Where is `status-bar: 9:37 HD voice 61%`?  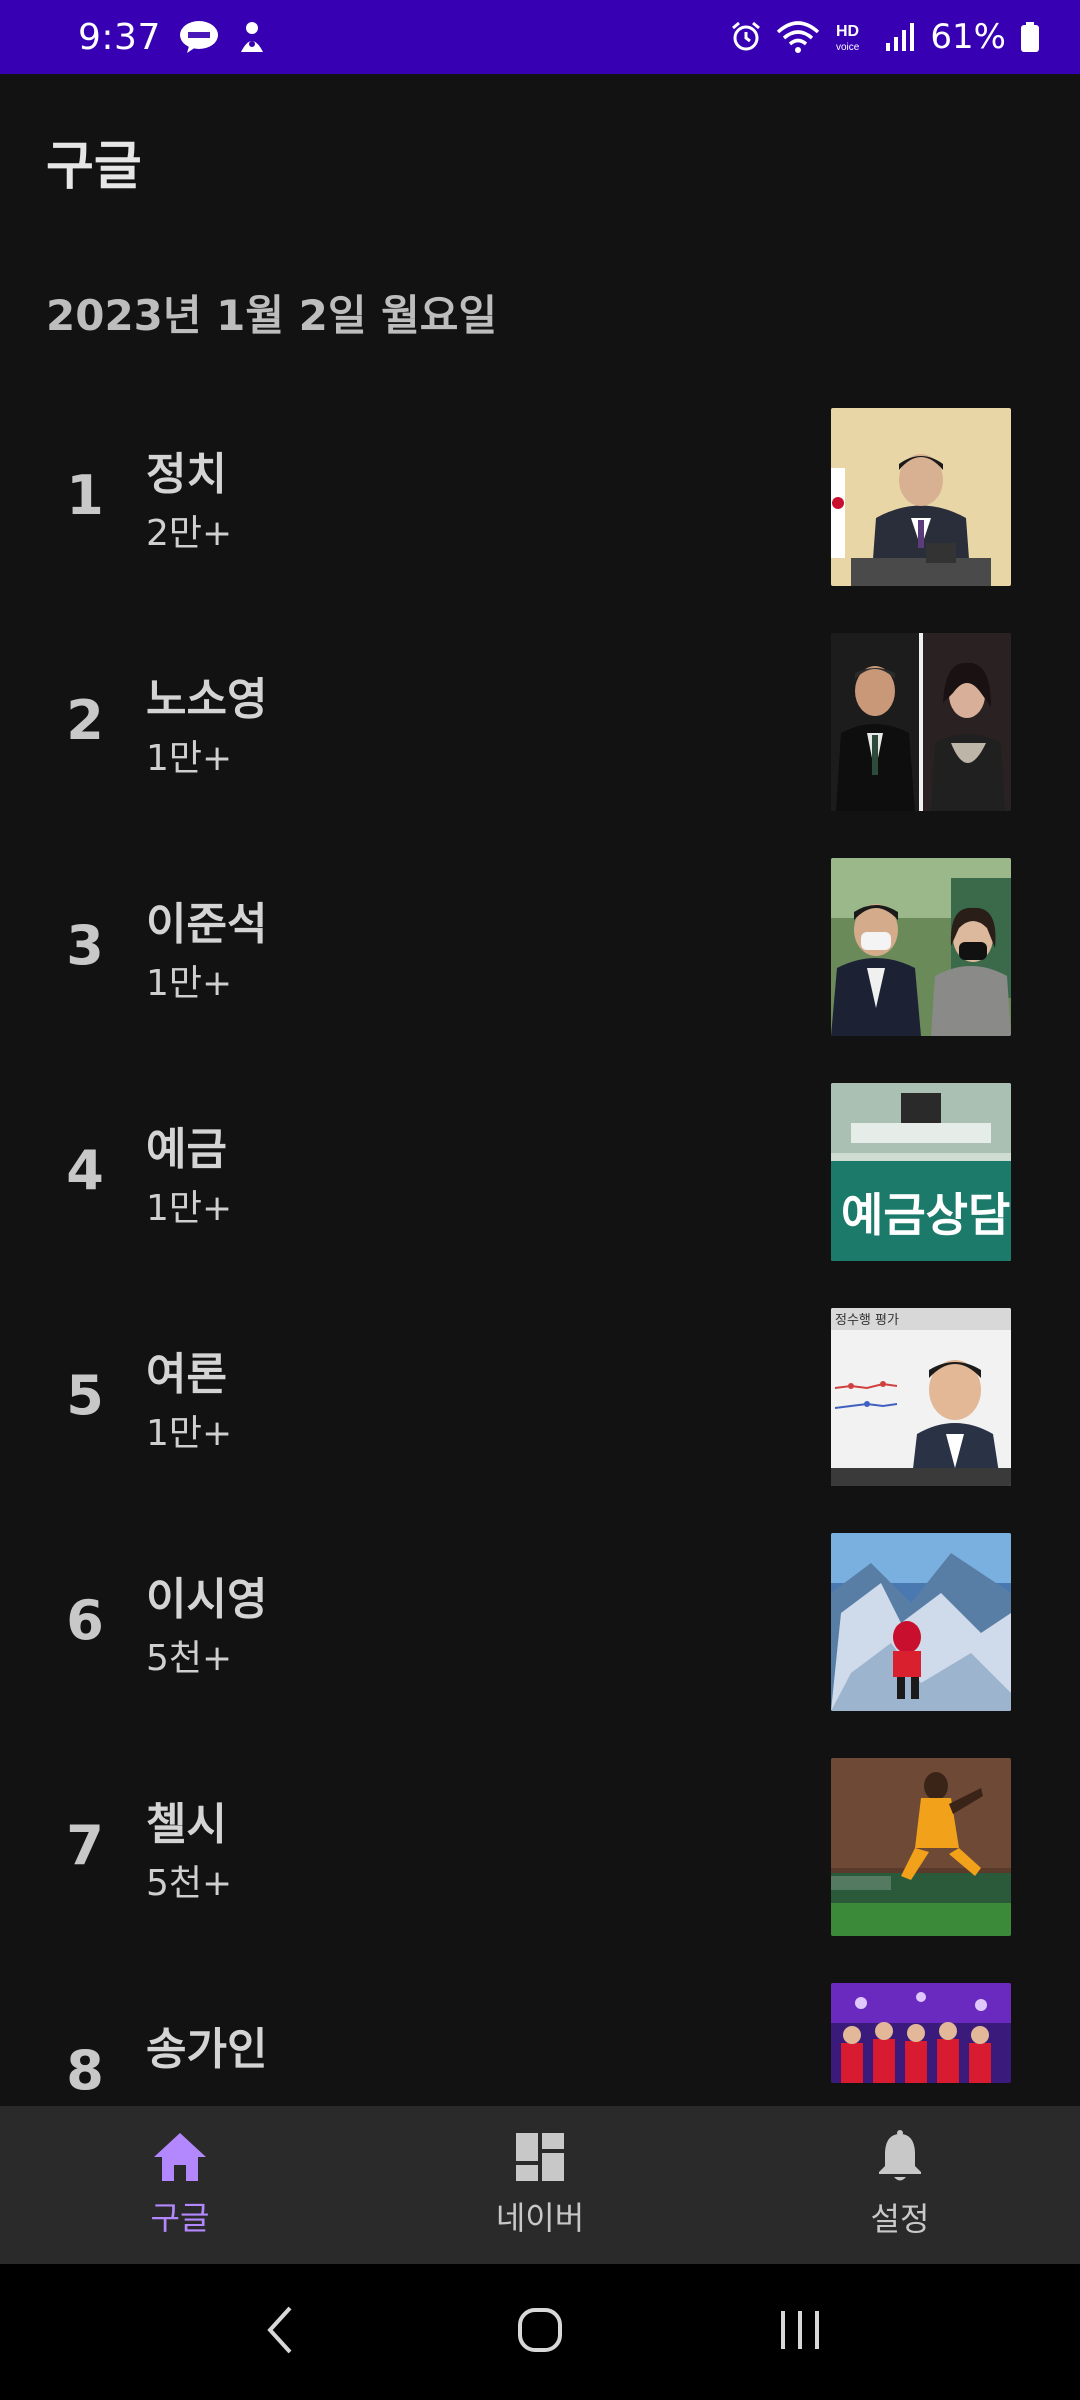
status-bar: 9:37 HD voice 61% is located at coordinates (540, 37).